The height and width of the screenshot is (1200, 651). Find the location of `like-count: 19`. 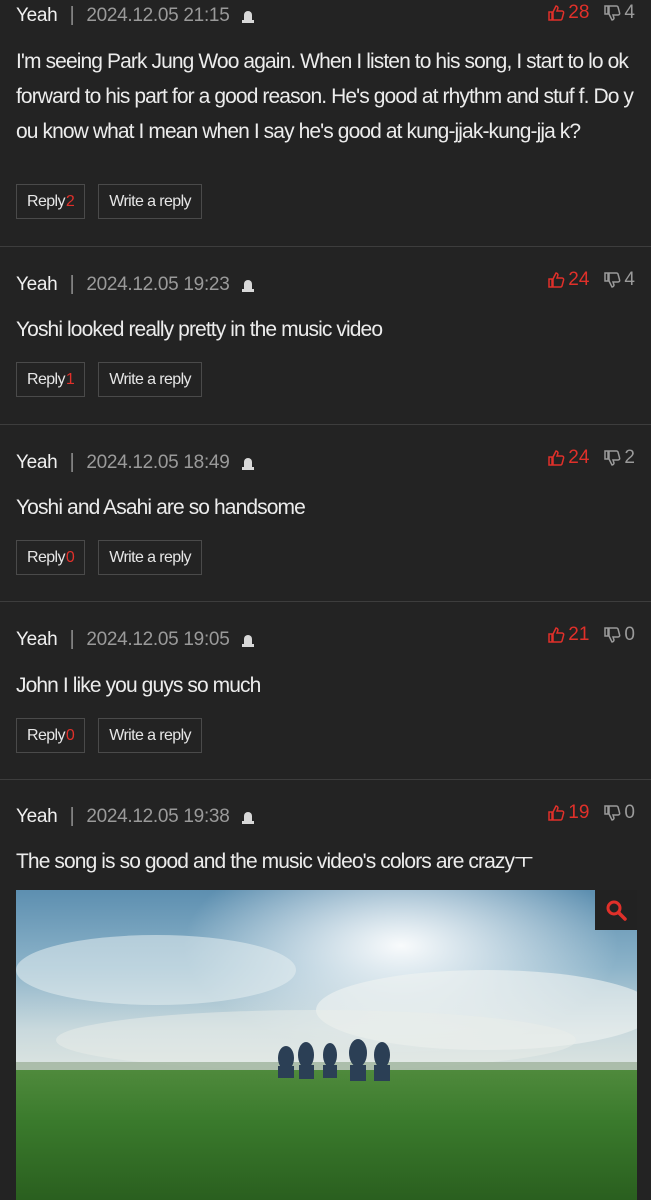

like-count: 19 is located at coordinates (579, 812).